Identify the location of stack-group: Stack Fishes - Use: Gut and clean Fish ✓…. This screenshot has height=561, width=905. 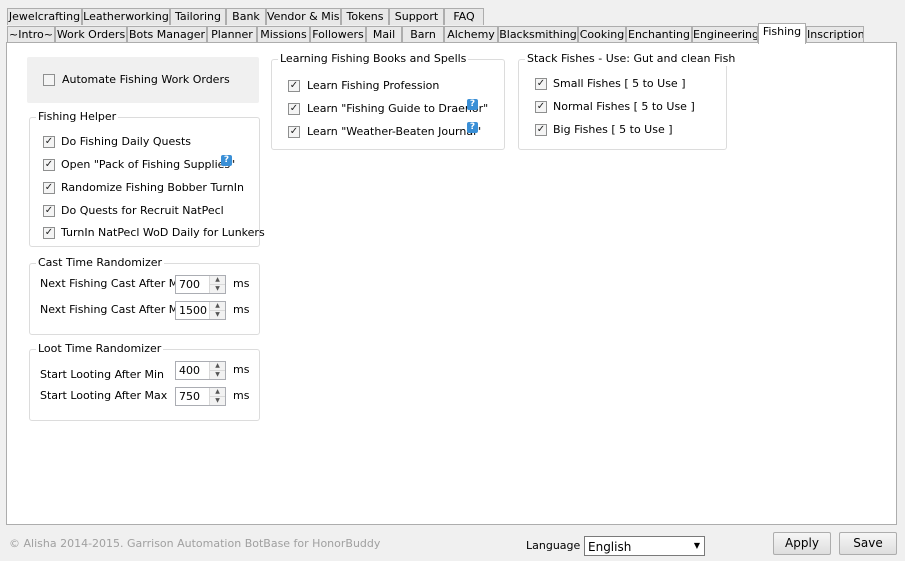
(628, 101).